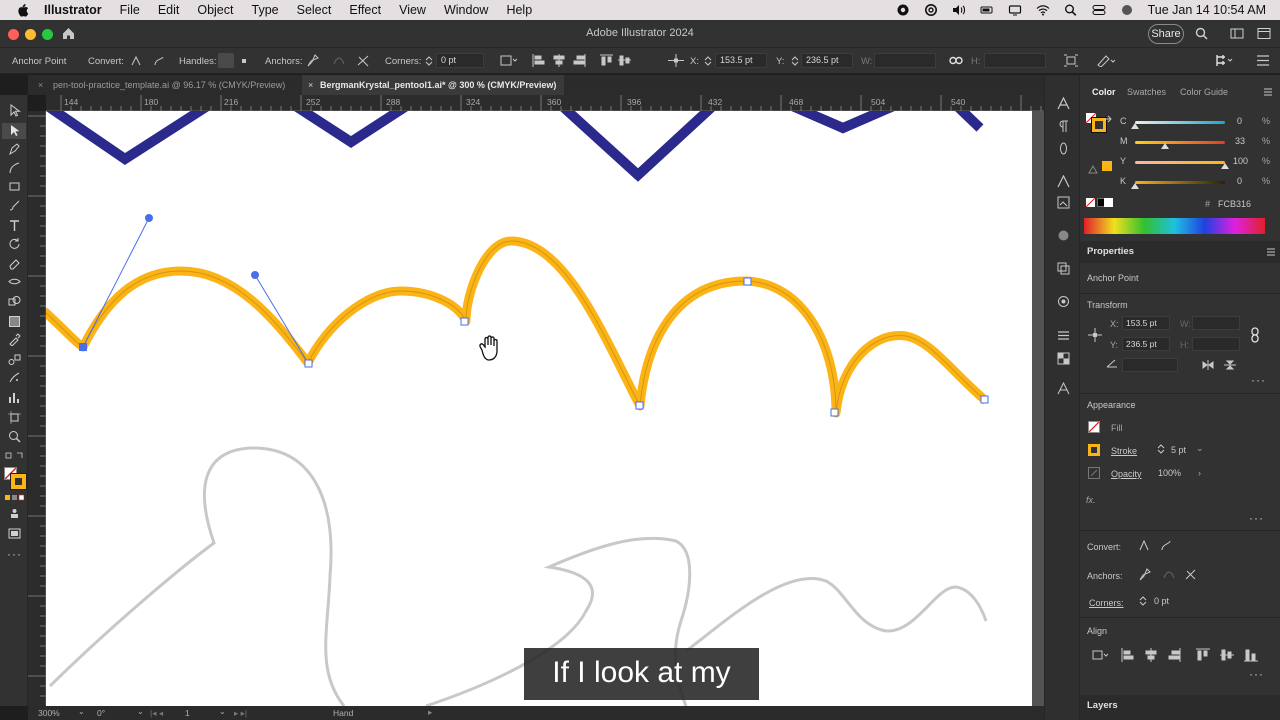 The height and width of the screenshot is (720, 1280). Describe the element at coordinates (18, 481) in the screenshot. I see `stroke-swatch` at that location.